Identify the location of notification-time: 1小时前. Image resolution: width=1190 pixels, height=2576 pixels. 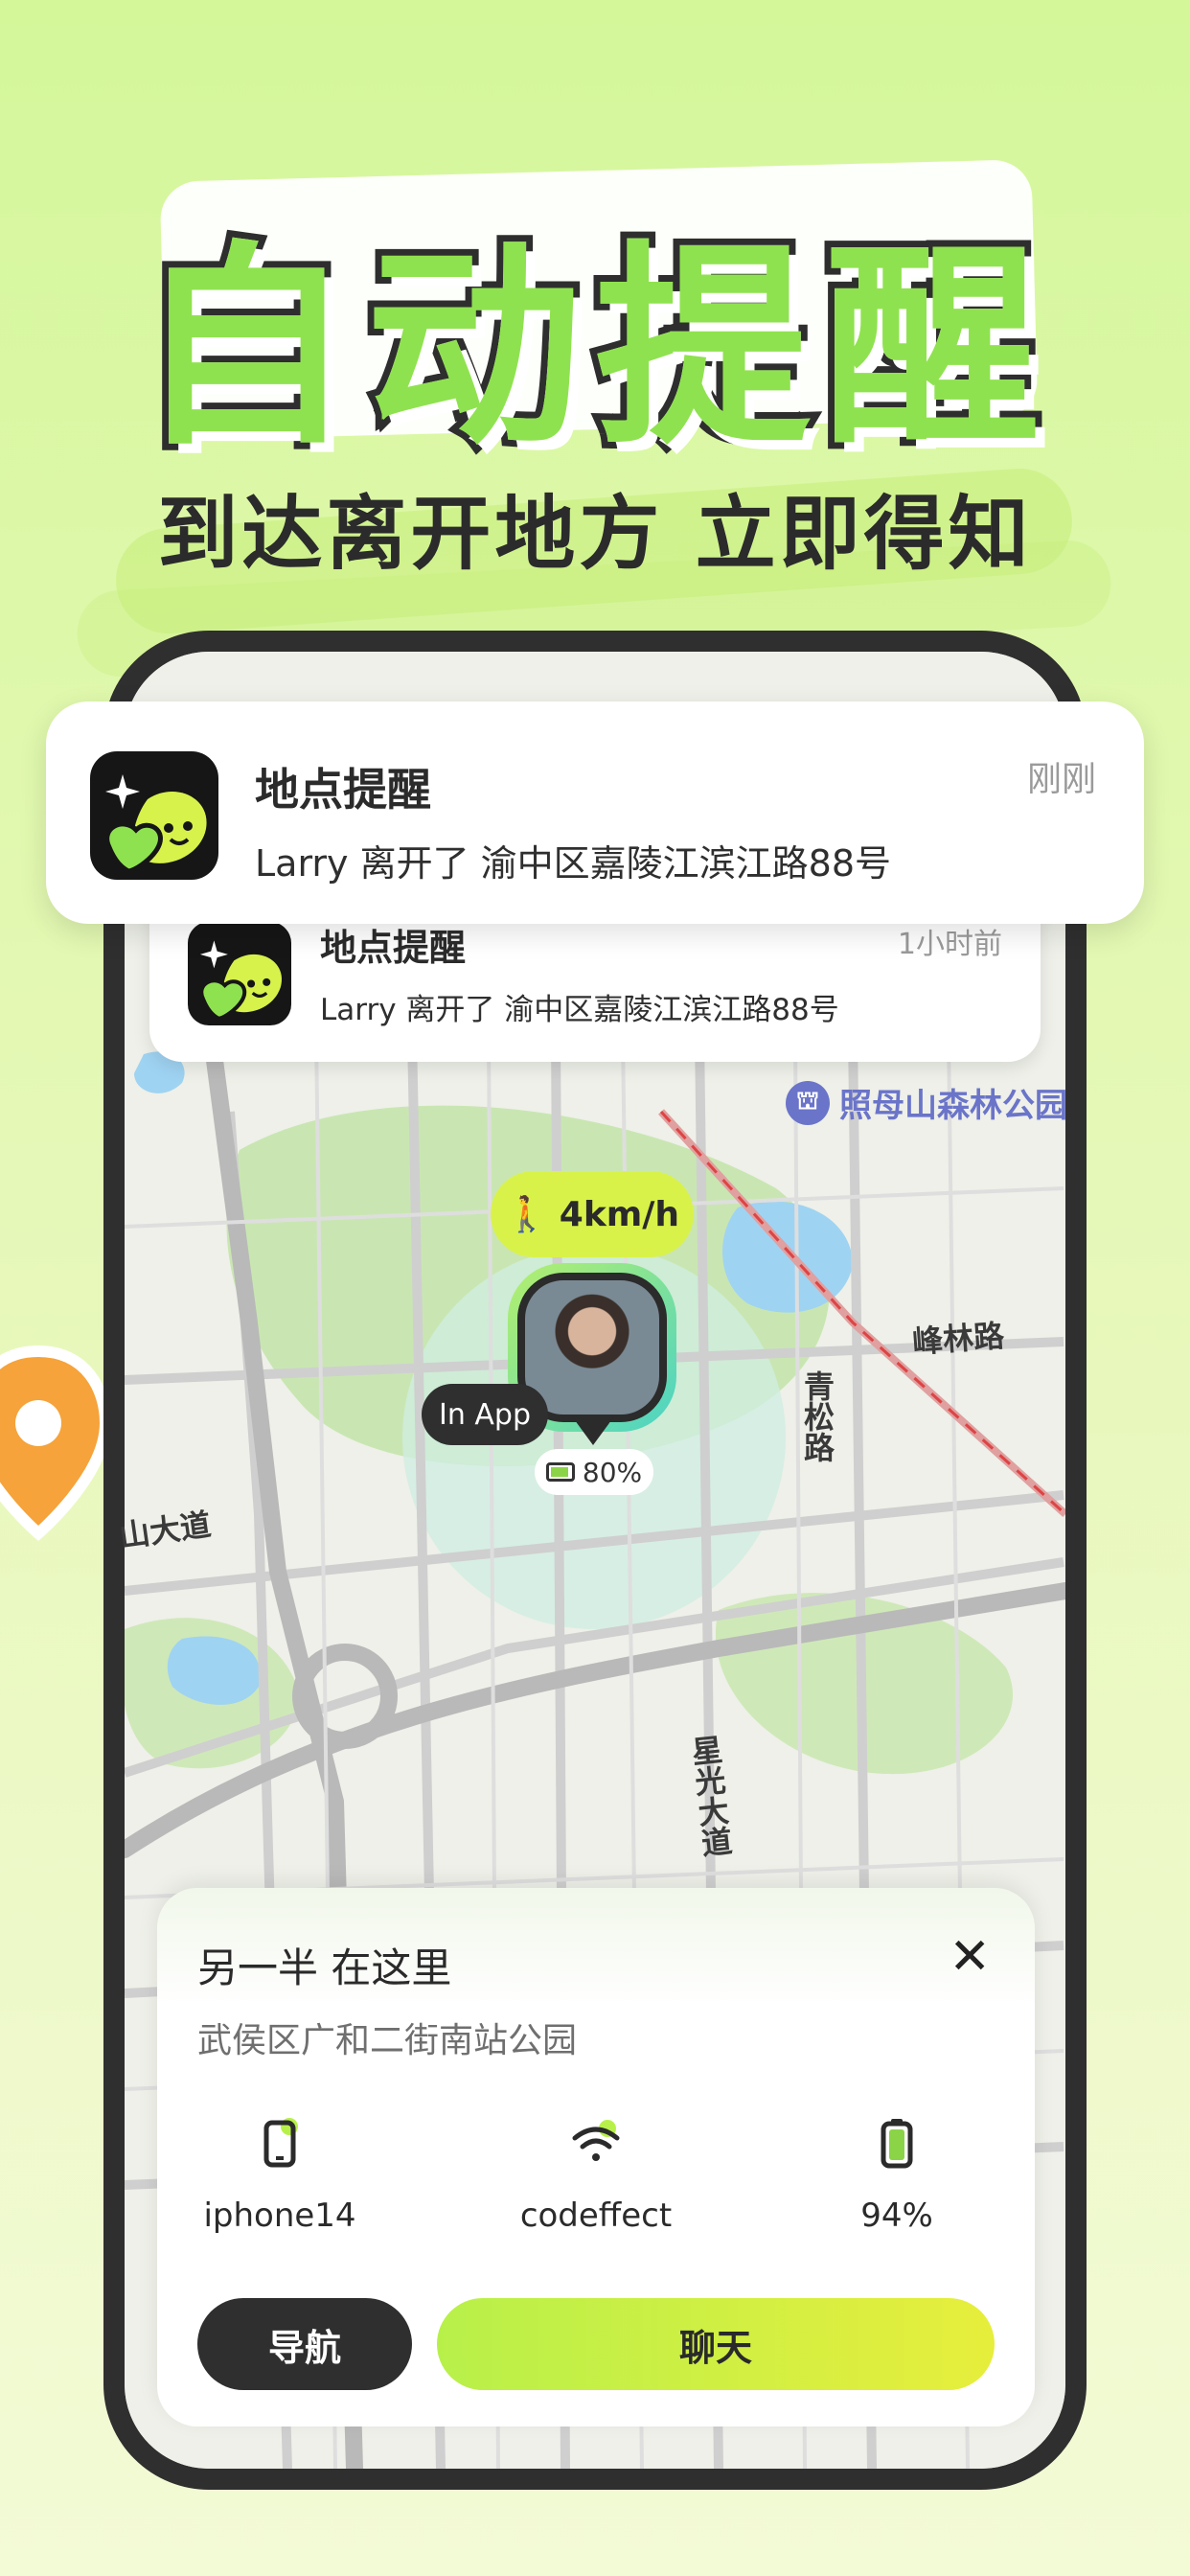
(950, 945).